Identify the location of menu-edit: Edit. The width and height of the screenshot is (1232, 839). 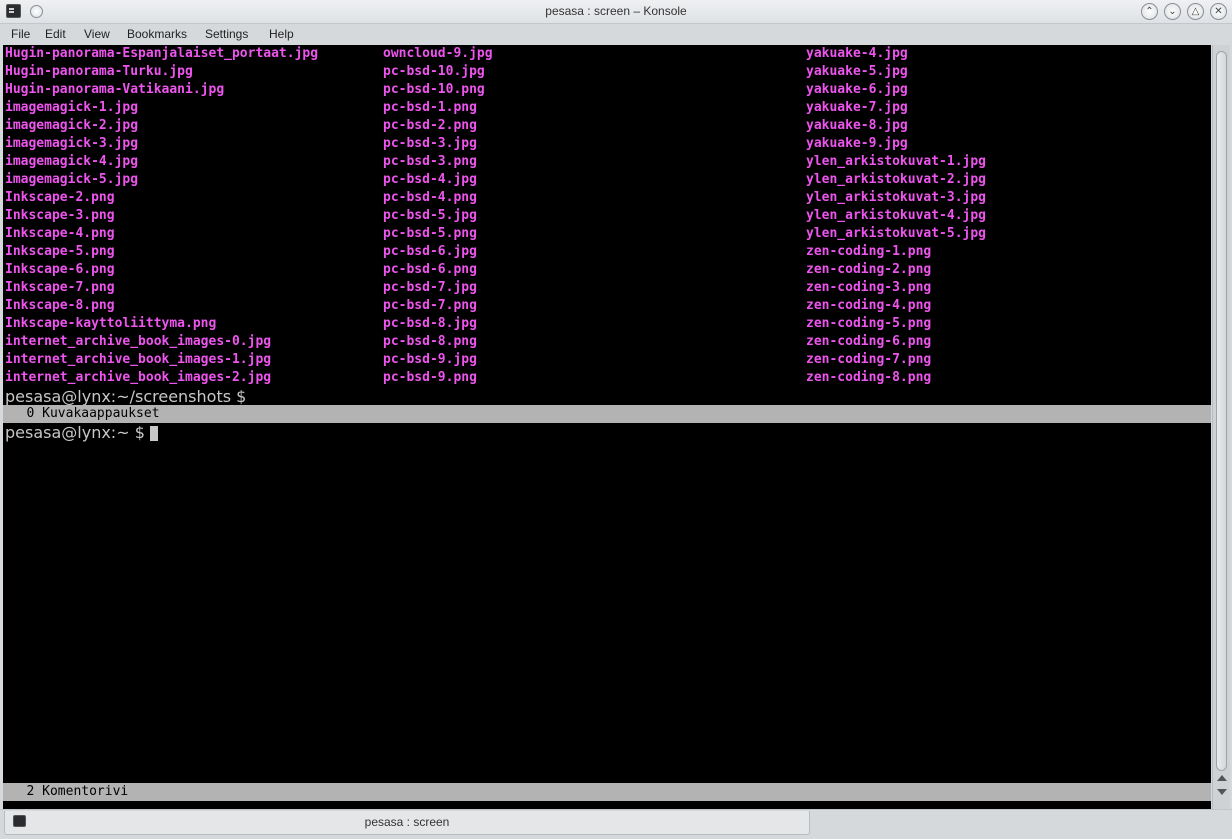
(55, 34).